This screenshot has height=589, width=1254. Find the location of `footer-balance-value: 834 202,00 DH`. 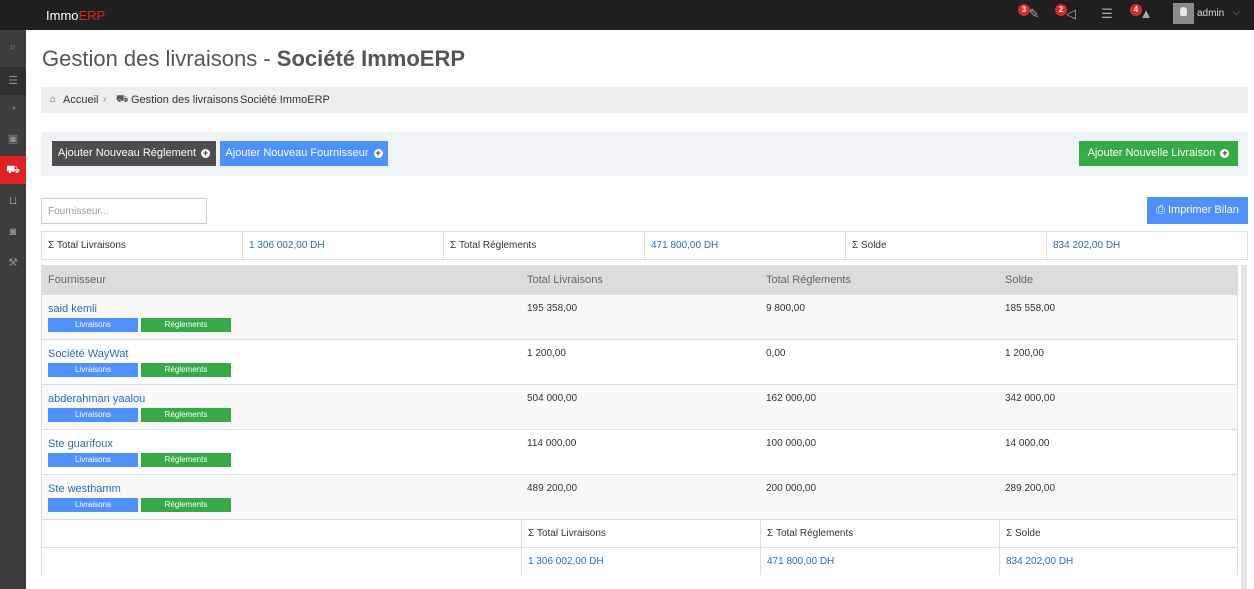

footer-balance-value: 834 202,00 DH is located at coordinates (1118, 561).